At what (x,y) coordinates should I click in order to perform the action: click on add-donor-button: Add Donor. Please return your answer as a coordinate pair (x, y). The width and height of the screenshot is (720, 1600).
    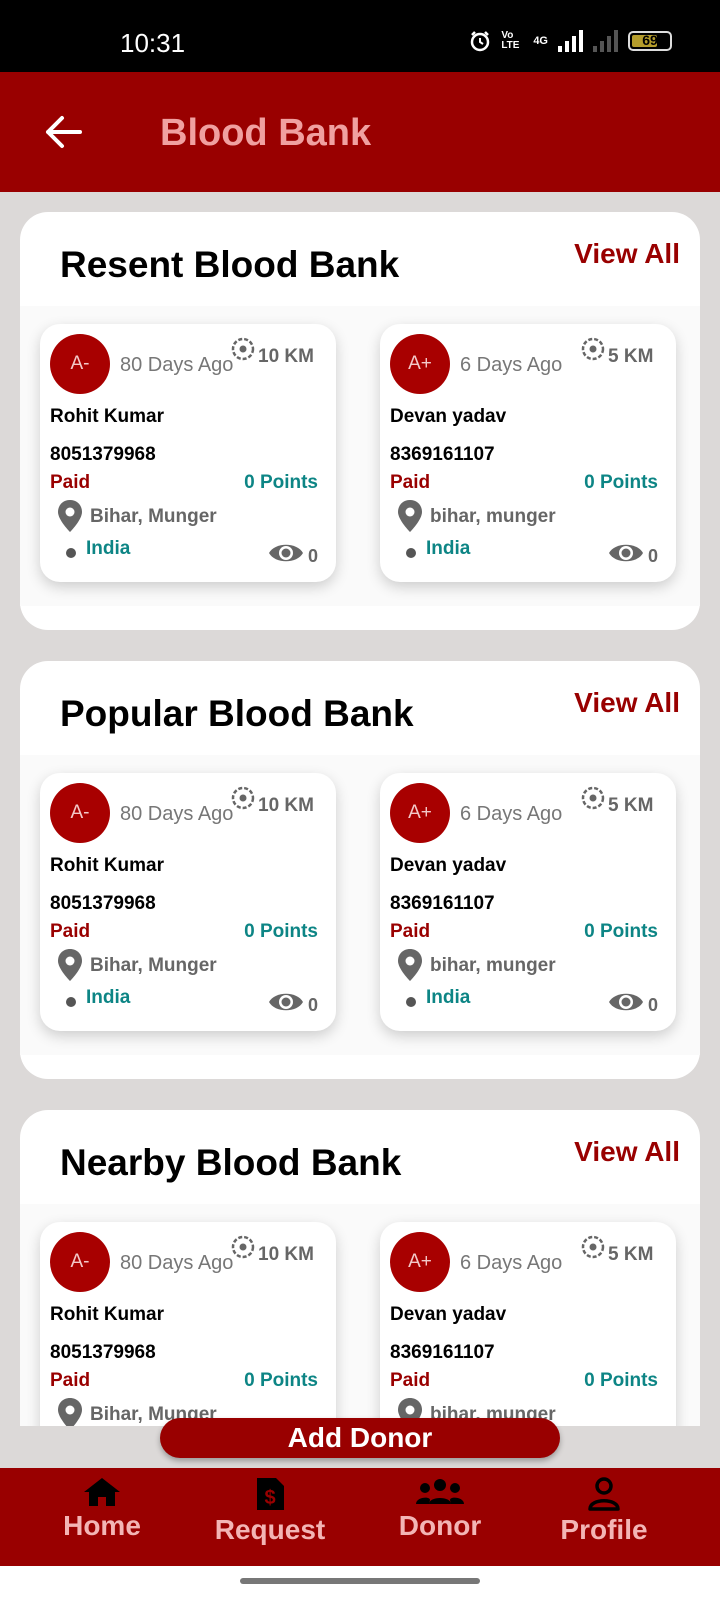
    Looking at the image, I should click on (360, 1438).